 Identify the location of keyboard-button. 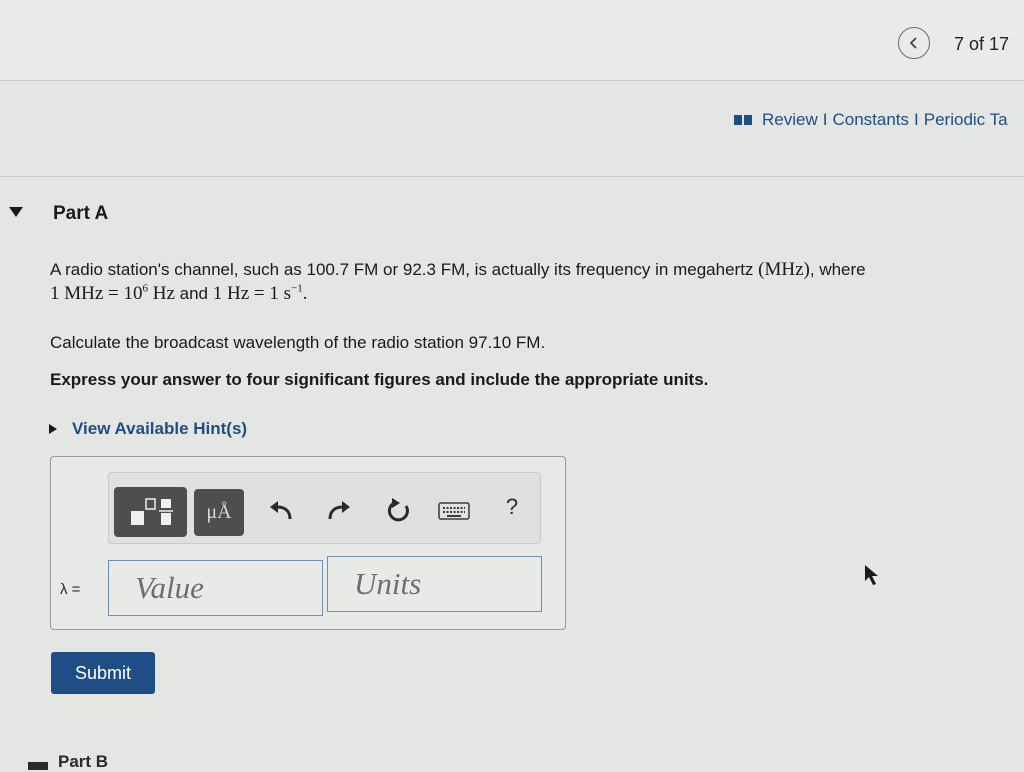
(454, 511).